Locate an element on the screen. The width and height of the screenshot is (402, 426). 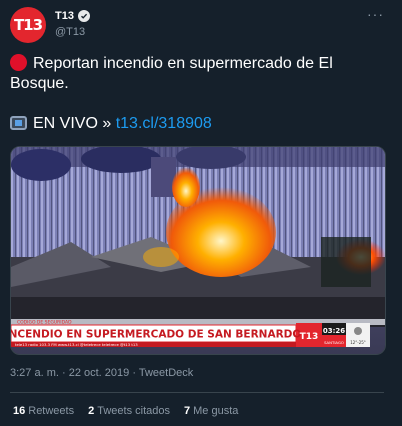
lower-third-kicker: CODIGO DE SEGURIDAD is located at coordinates (44, 323).